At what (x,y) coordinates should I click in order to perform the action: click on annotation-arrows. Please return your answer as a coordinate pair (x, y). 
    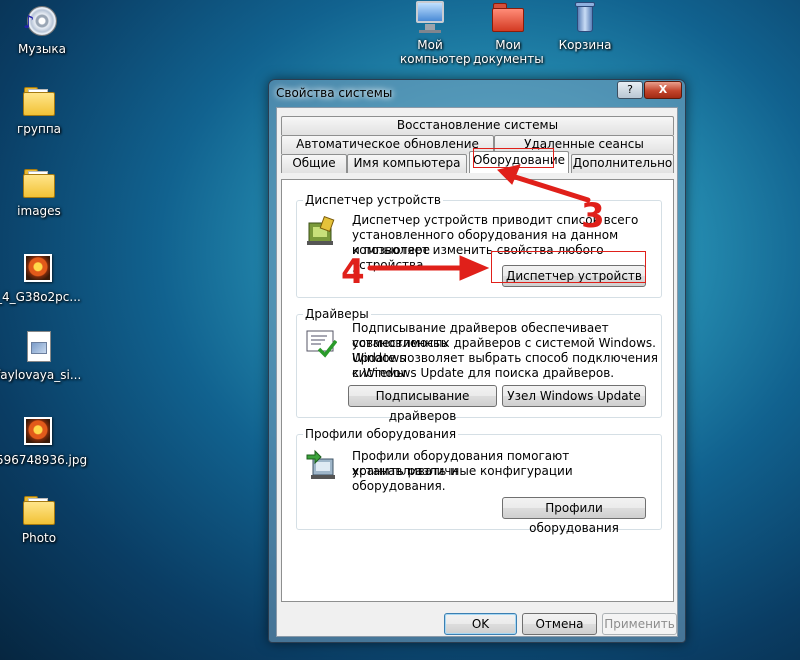
    Looking at the image, I should click on (479, 222).